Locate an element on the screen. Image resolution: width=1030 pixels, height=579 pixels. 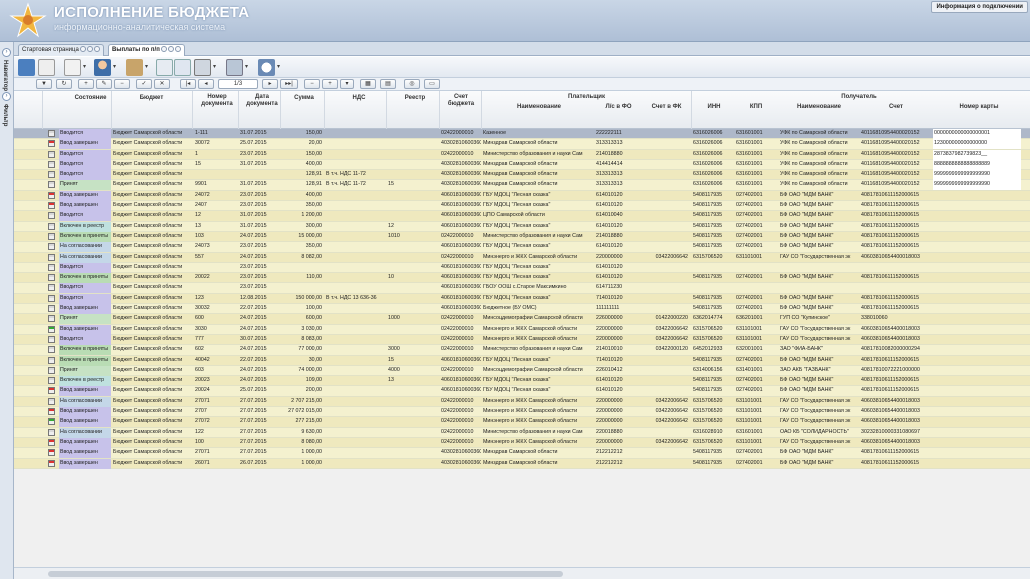
cell-num: 24073 is located at coordinates (215, 247).